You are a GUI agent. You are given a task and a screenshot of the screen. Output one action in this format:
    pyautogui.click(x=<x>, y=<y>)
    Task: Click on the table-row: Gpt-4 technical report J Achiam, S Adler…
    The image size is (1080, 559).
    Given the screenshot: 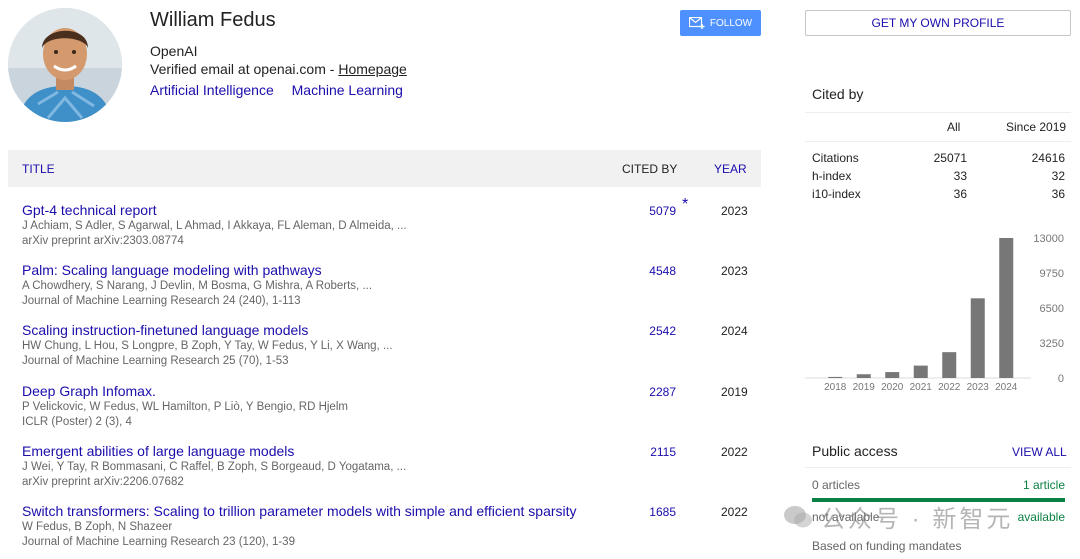 What is the action you would take?
    pyautogui.click(x=384, y=229)
    